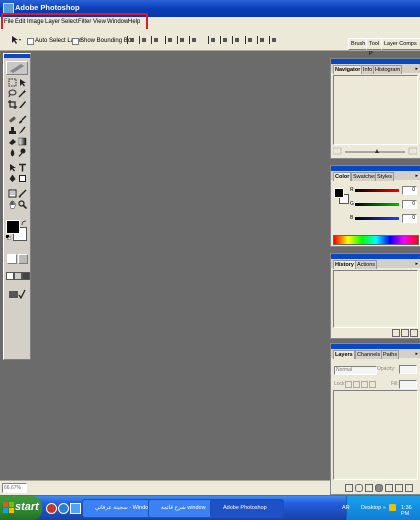  Describe the element at coordinates (359, 488) in the screenshot. I see `layer-style-icon` at that location.